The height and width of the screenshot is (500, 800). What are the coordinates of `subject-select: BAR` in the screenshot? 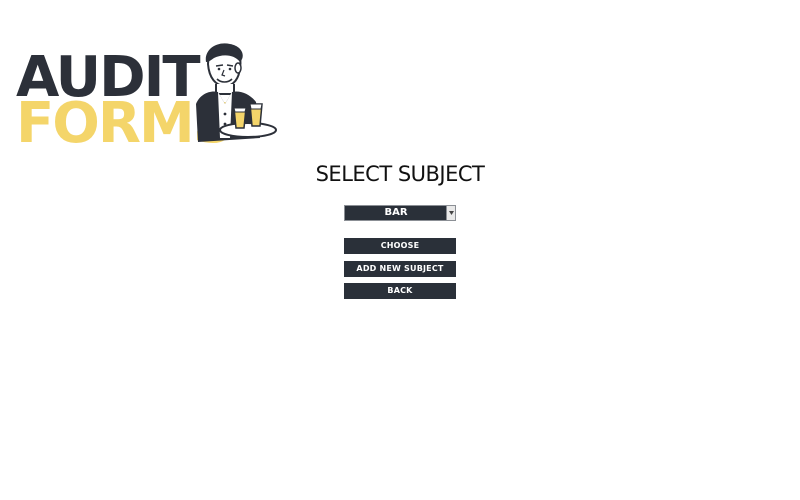 It's located at (400, 213).